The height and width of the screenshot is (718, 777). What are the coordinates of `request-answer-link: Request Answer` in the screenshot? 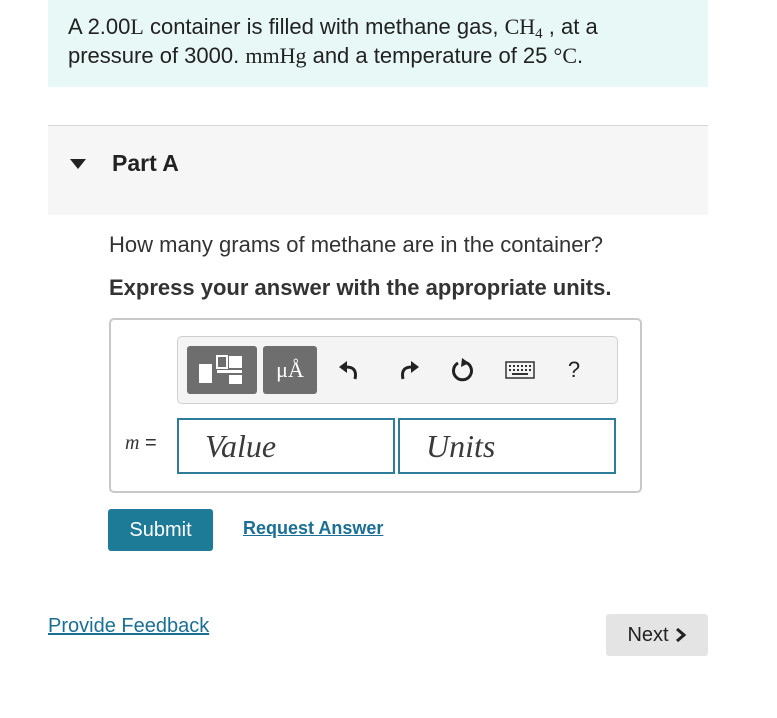 It's located at (313, 528).